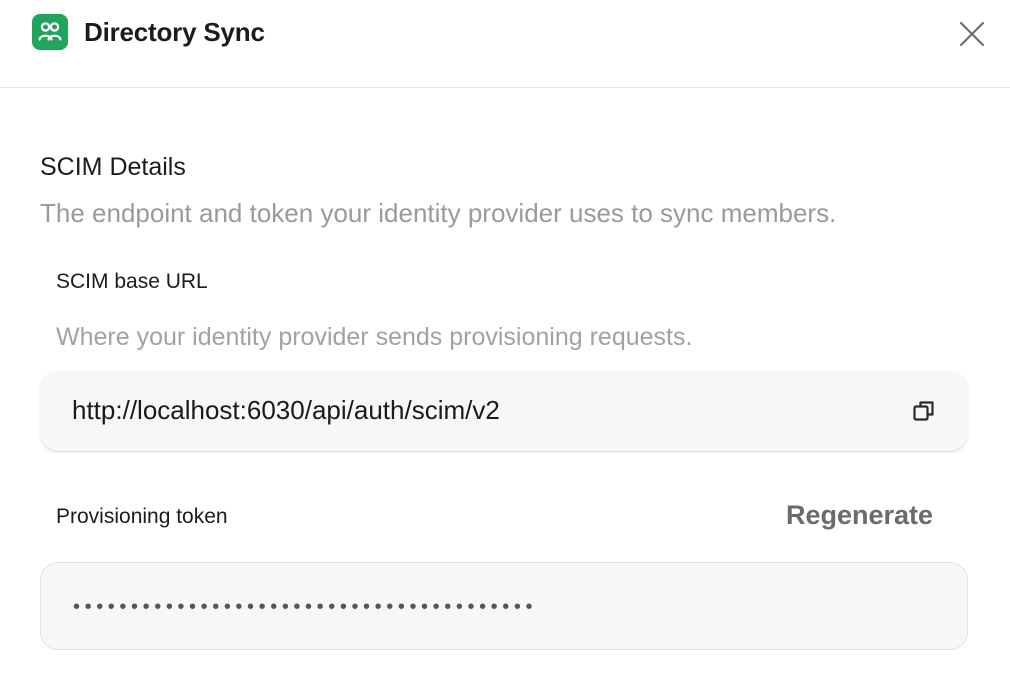 The height and width of the screenshot is (678, 1010). I want to click on copy-url-button, so click(924, 411).